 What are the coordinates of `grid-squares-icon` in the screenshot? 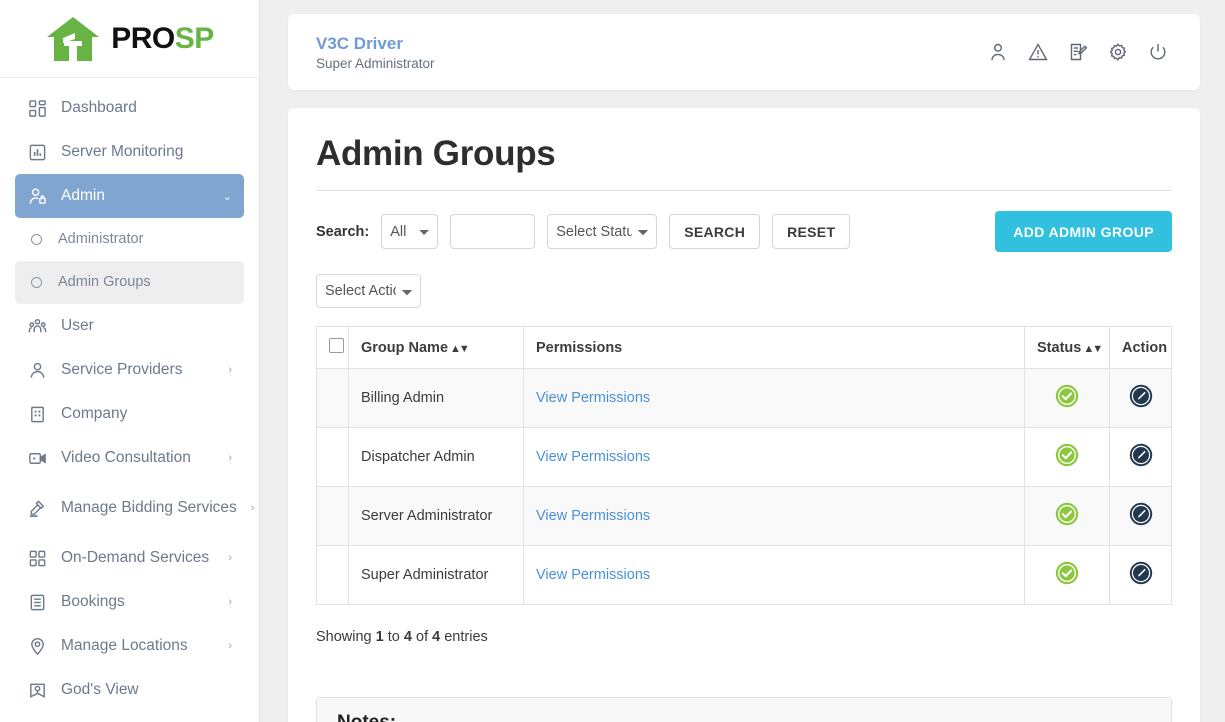 It's located at (37, 558).